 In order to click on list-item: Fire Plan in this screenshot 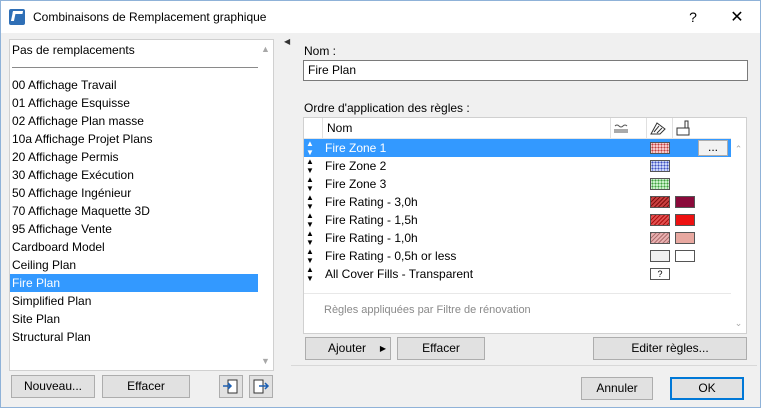, I will do `click(135, 283)`.